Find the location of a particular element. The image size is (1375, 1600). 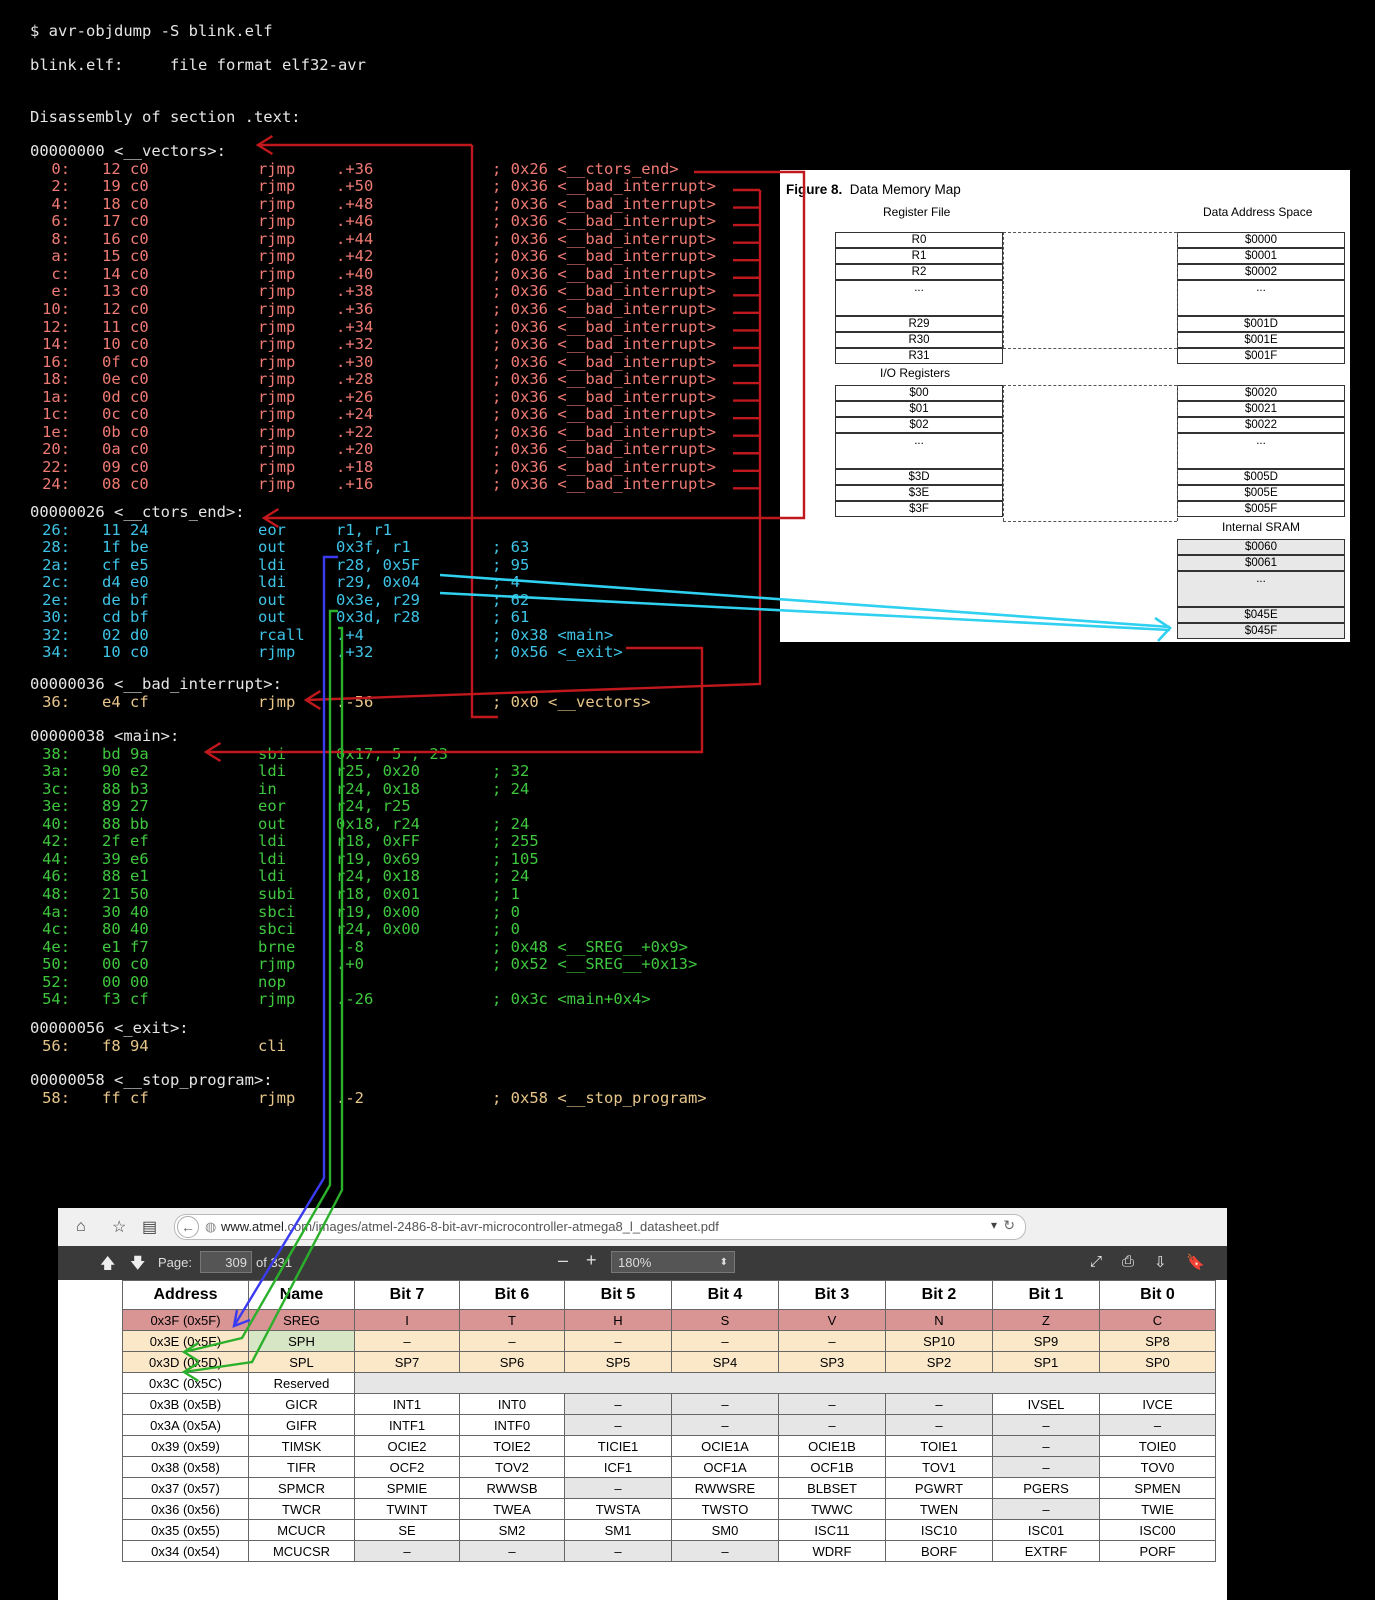

asm-bytes: 02 d0 is located at coordinates (125, 634).